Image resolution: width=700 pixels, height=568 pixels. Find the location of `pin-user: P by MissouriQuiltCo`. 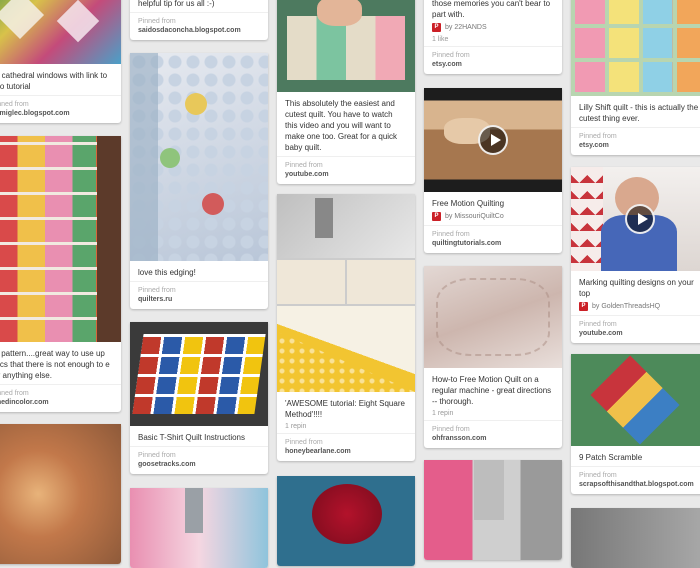

pin-user: P by MissouriQuiltCo is located at coordinates (493, 218).